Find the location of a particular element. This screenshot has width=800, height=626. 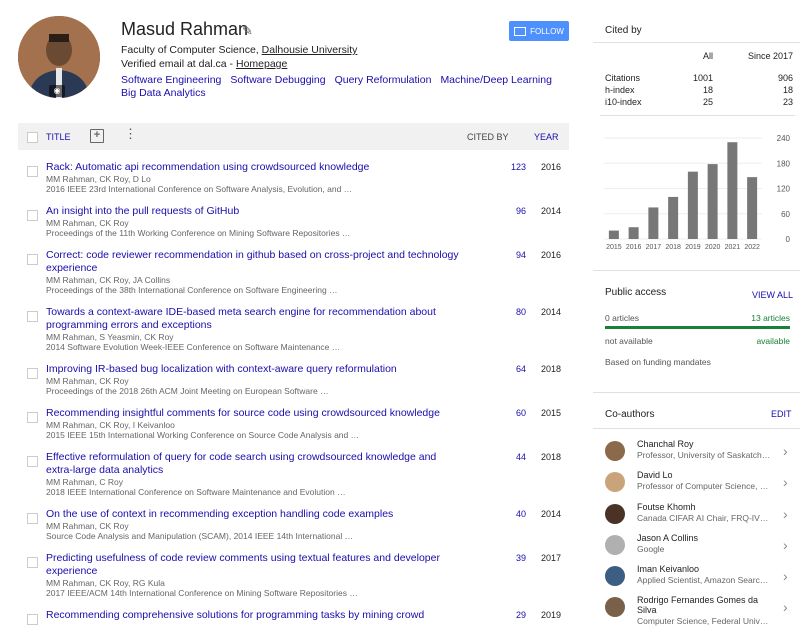

cited-count-link: 40 is located at coordinates (502, 514).